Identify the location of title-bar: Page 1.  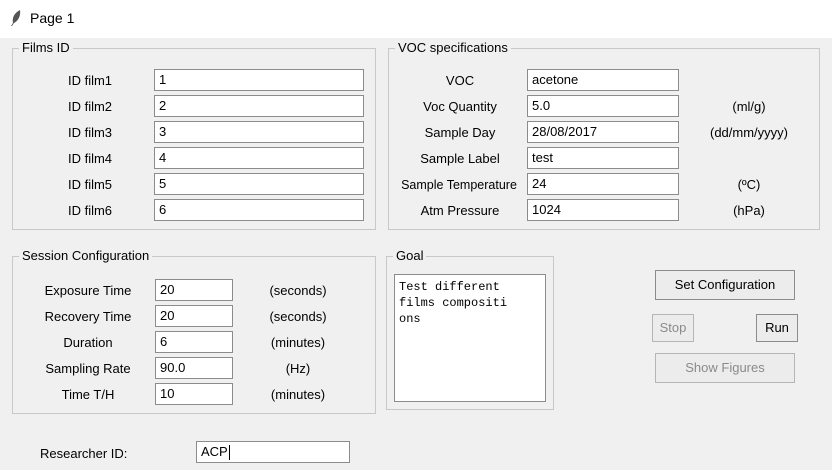
(416, 19).